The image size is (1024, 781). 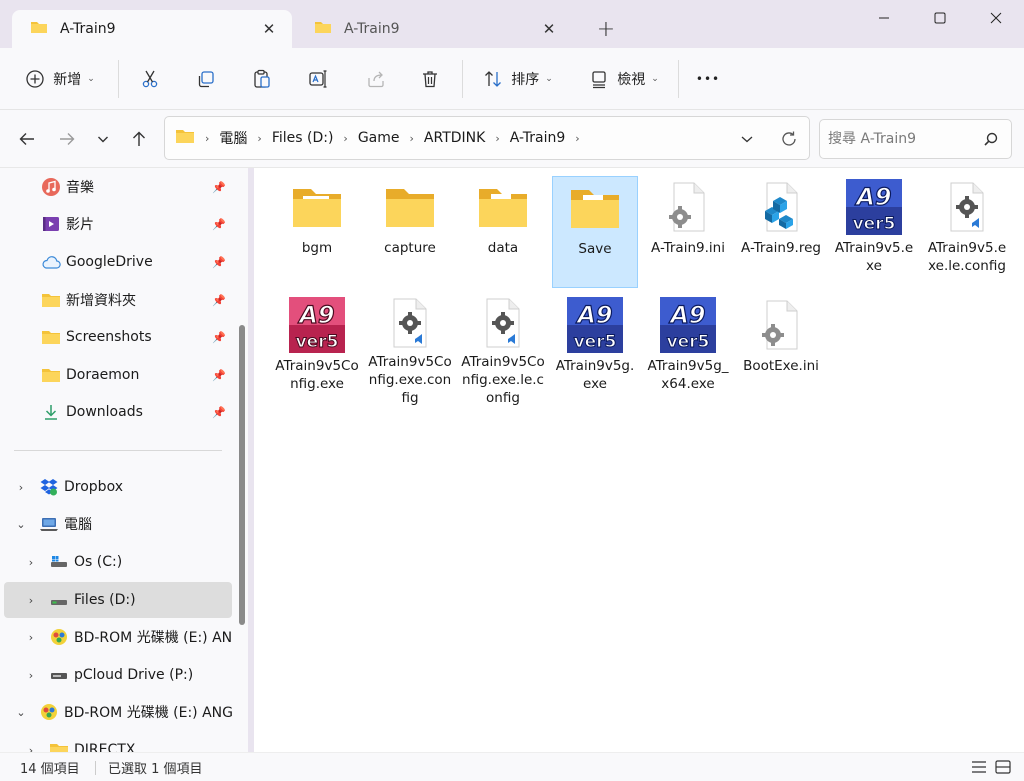 I want to click on minimize-icon, so click(x=884, y=18).